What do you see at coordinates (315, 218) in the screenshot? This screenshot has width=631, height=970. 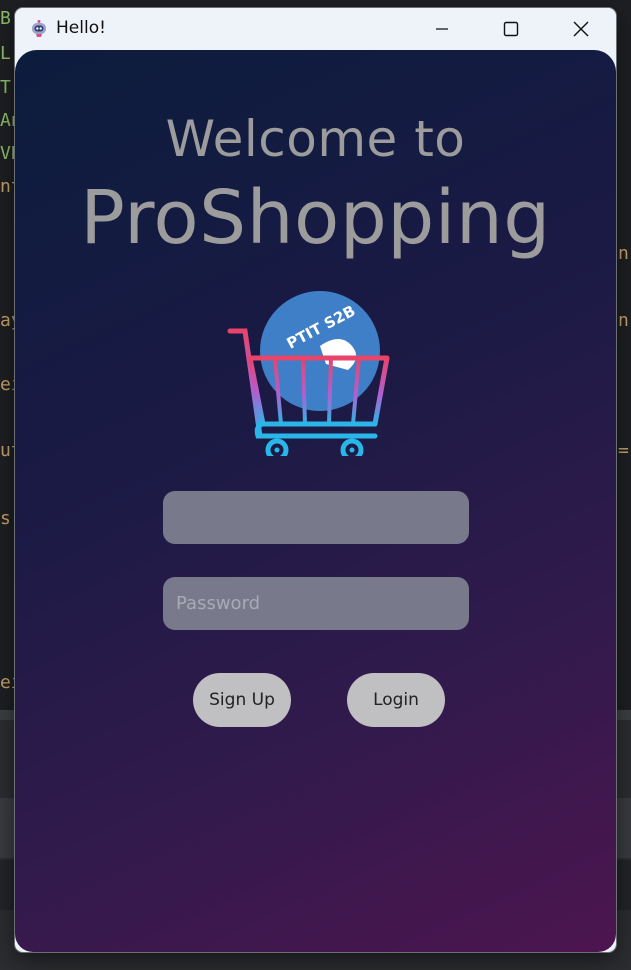 I see `brand-title: ProShopping` at bounding box center [315, 218].